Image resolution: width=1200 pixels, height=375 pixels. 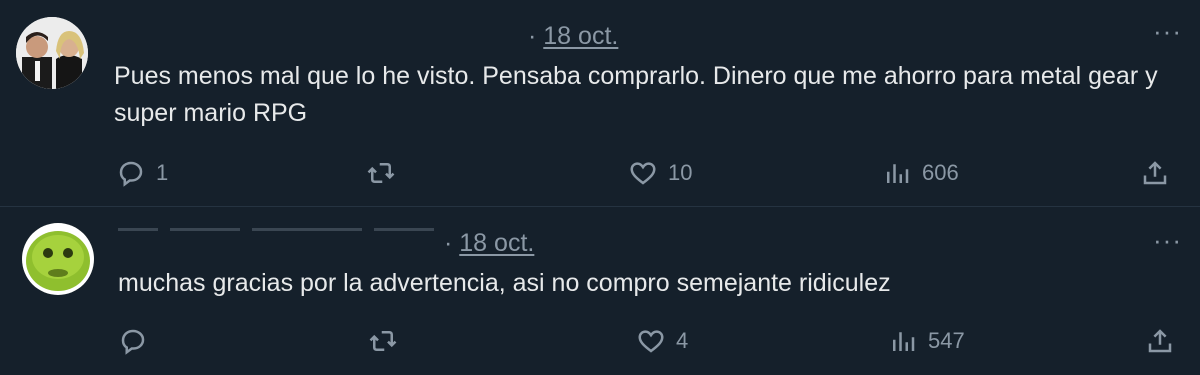 I want to click on reply-count: 1, so click(x=162, y=172).